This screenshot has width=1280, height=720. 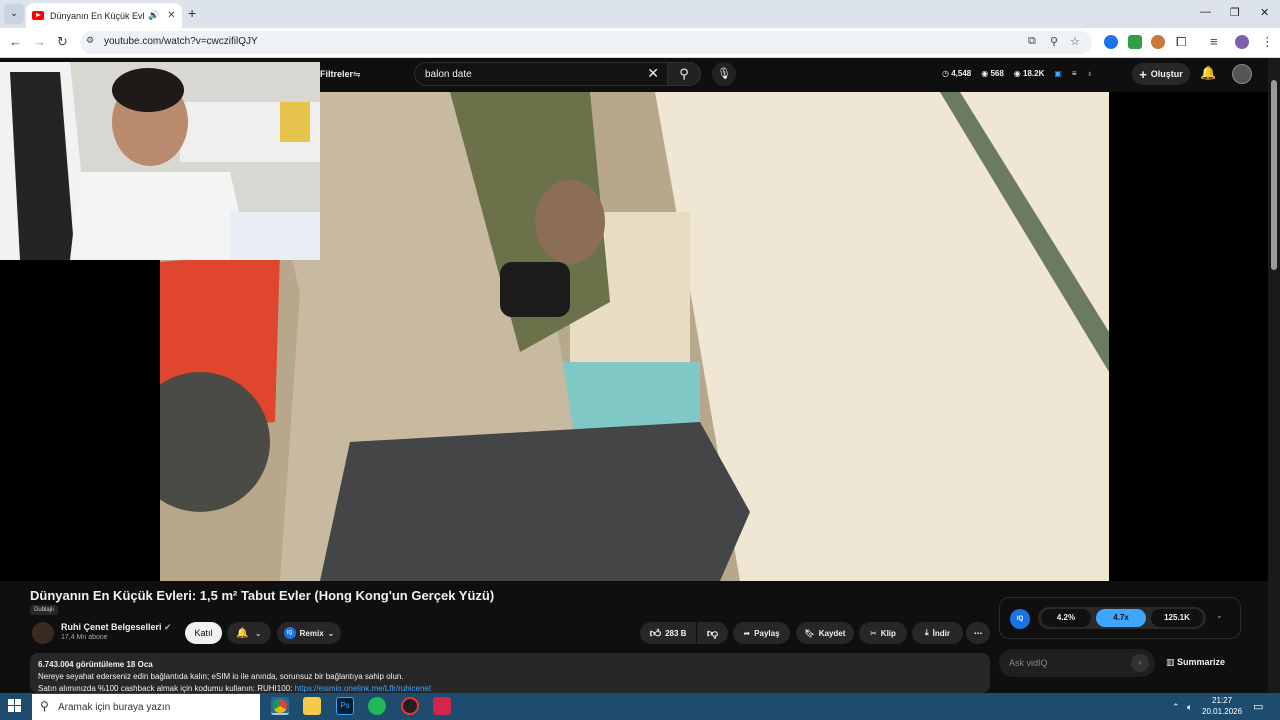 What do you see at coordinates (832, 633) in the screenshot?
I see `save-label: Kaydet` at bounding box center [832, 633].